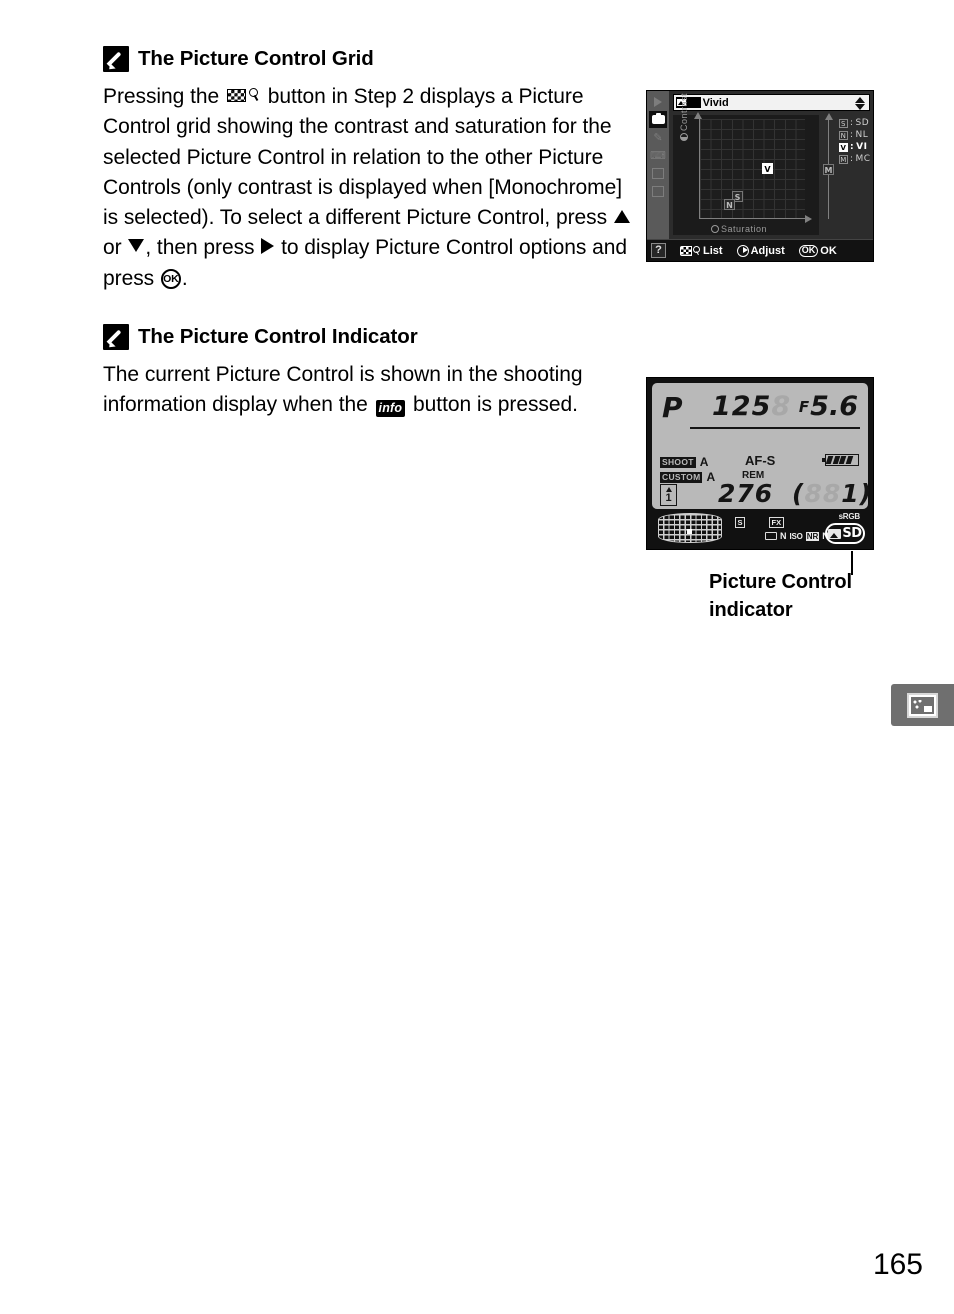  I want to click on thumbnail-zoom-out-button-icon, so click(243, 95).